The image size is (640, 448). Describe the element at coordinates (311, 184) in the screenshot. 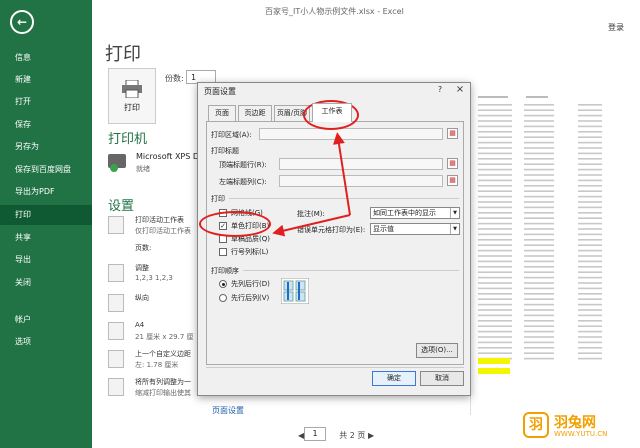

I see `annotation-arrows` at that location.